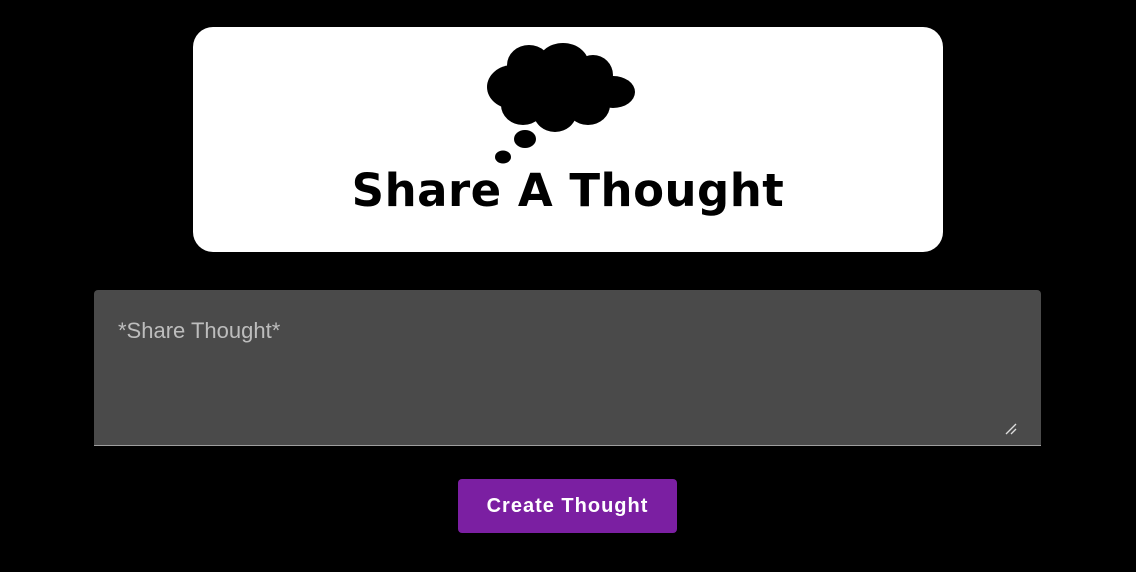  I want to click on resize-handle-icon, so click(1010, 428).